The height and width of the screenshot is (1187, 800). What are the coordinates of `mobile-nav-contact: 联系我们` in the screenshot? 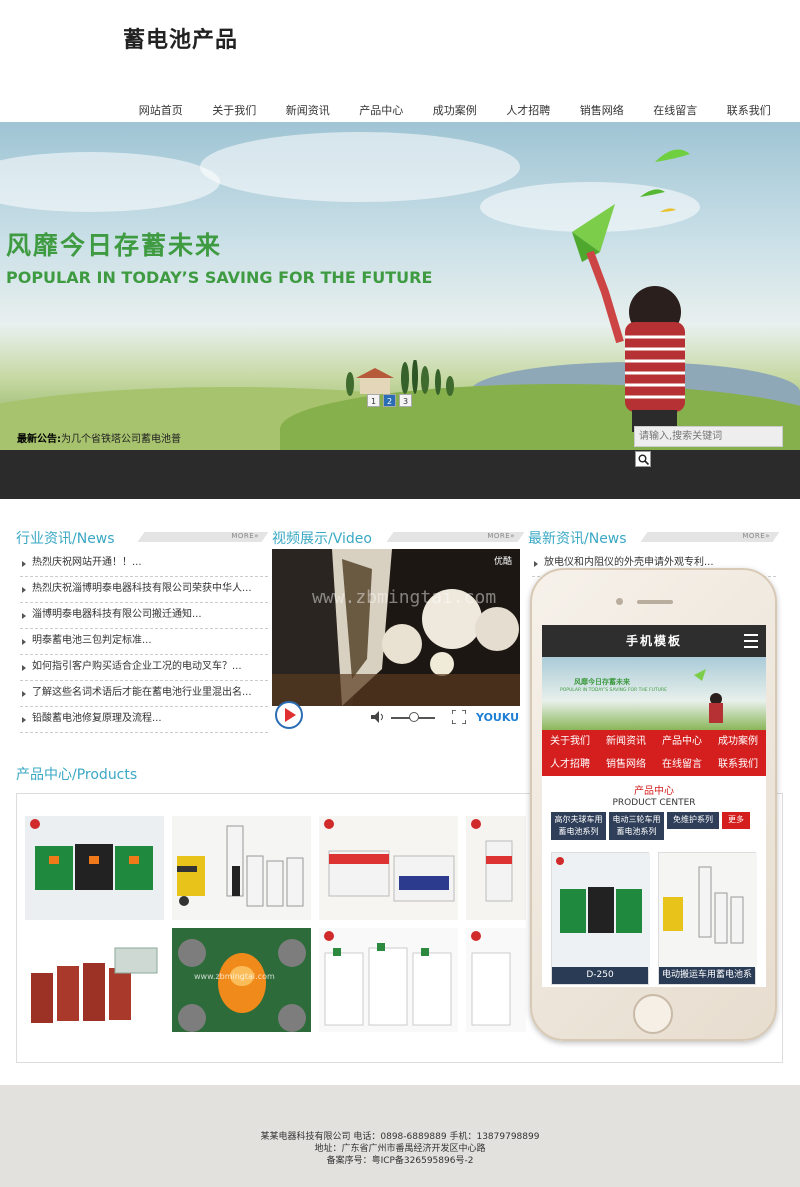 It's located at (738, 764).